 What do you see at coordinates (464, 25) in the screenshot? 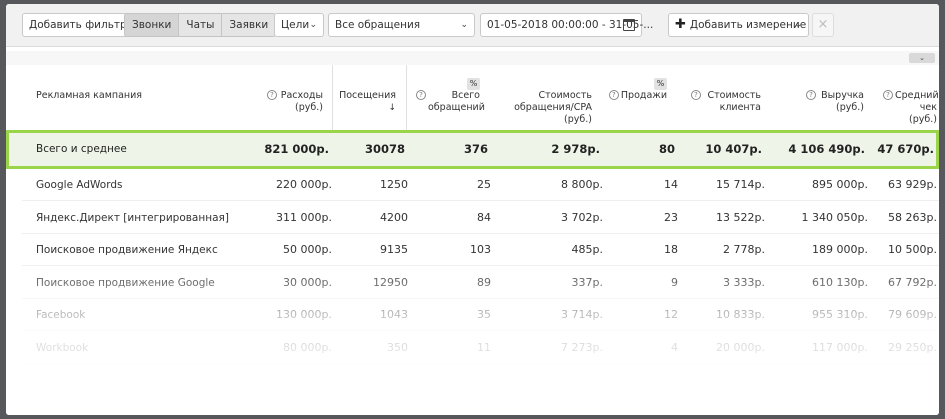
I see `chevron-down-icon: ⌄` at bounding box center [464, 25].